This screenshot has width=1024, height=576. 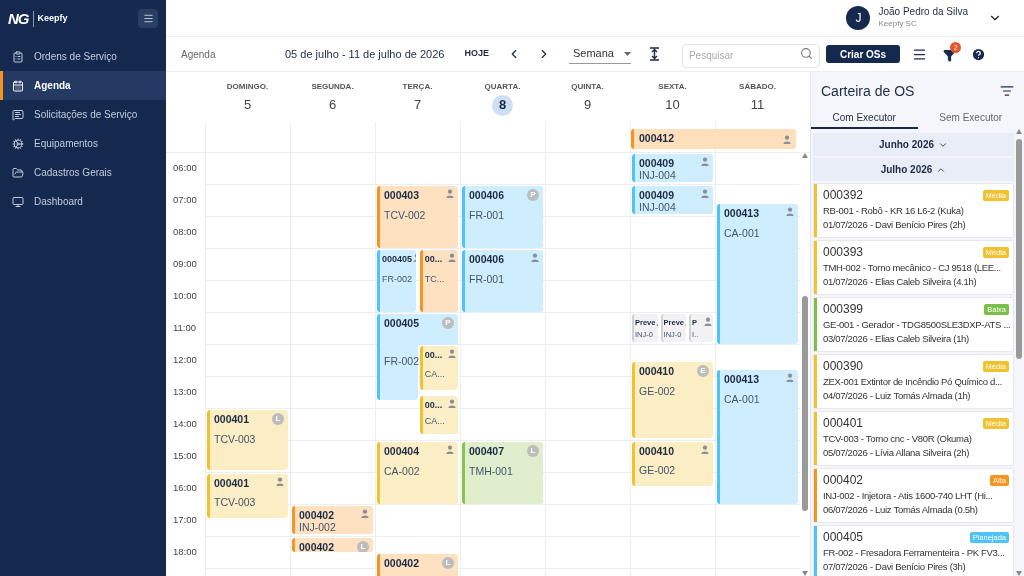 What do you see at coordinates (83, 114) in the screenshot?
I see `sidebar-item: Solicitações de Serviço` at bounding box center [83, 114].